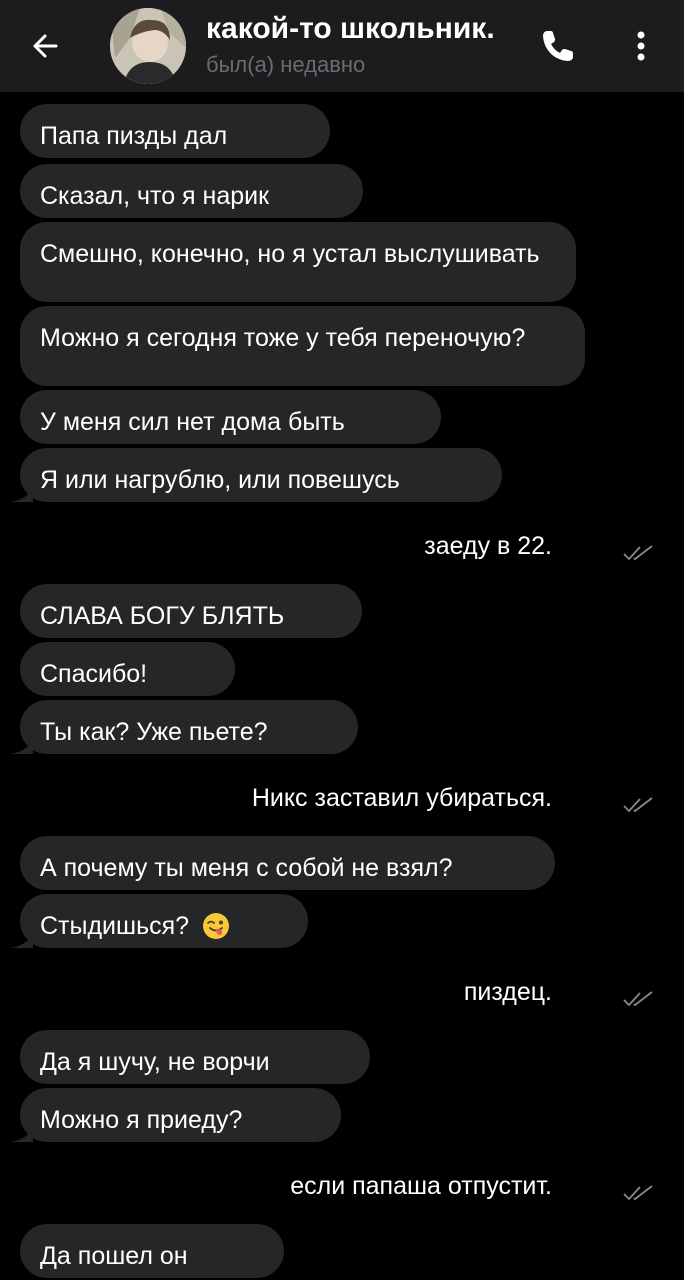 This screenshot has width=684, height=1280. What do you see at coordinates (290, 254) in the screenshot?
I see `message-text: Смешно, конечно, но я устал выслушивать` at bounding box center [290, 254].